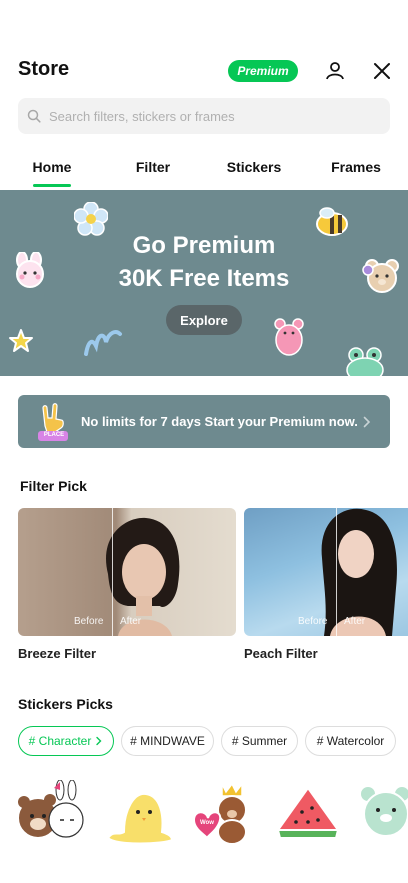 The image size is (408, 883). What do you see at coordinates (167, 741) in the screenshot?
I see `chip-mindwave: # MINDWAVE` at bounding box center [167, 741].